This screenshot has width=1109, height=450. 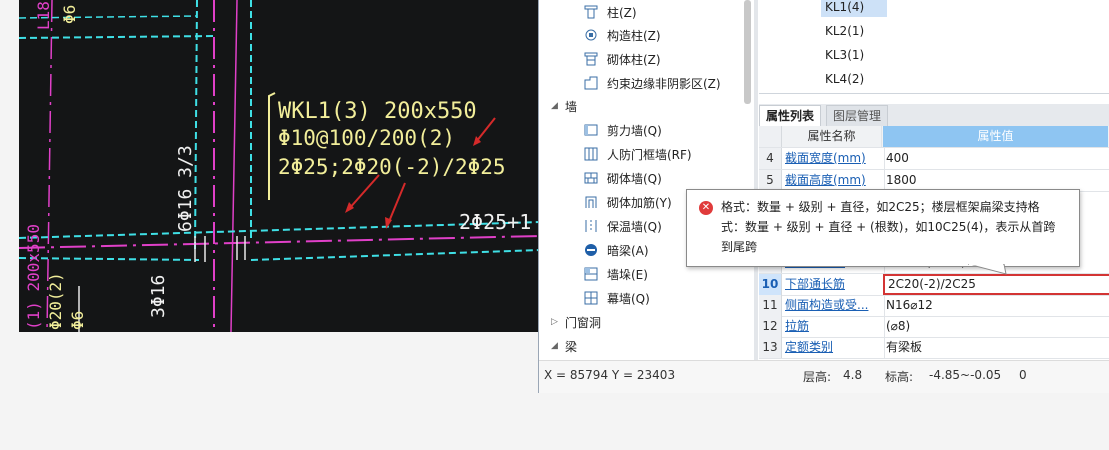 I want to click on side-bottom-label-2: Φ20(2), so click(x=55, y=301).